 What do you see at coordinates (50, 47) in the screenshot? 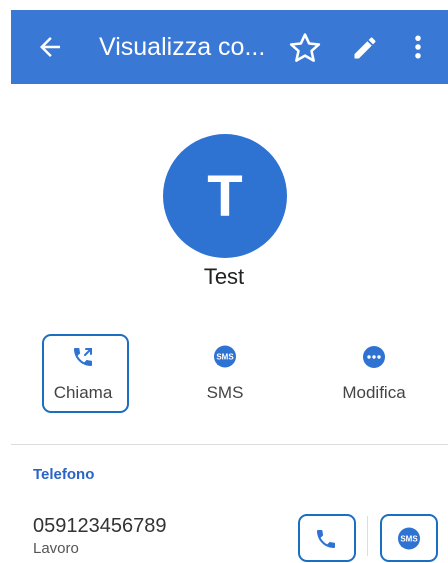
I see `back-arrow-icon` at bounding box center [50, 47].